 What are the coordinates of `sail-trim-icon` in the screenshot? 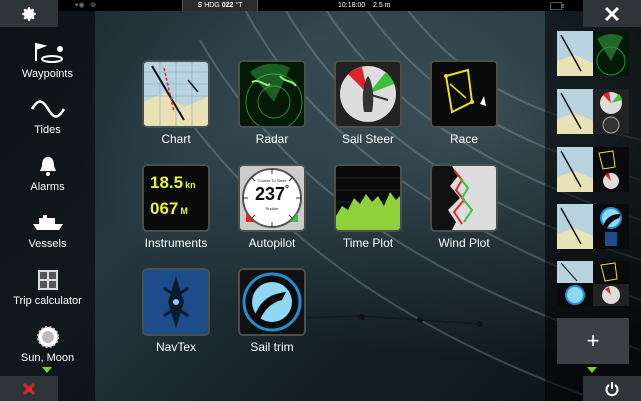 It's located at (272, 302).